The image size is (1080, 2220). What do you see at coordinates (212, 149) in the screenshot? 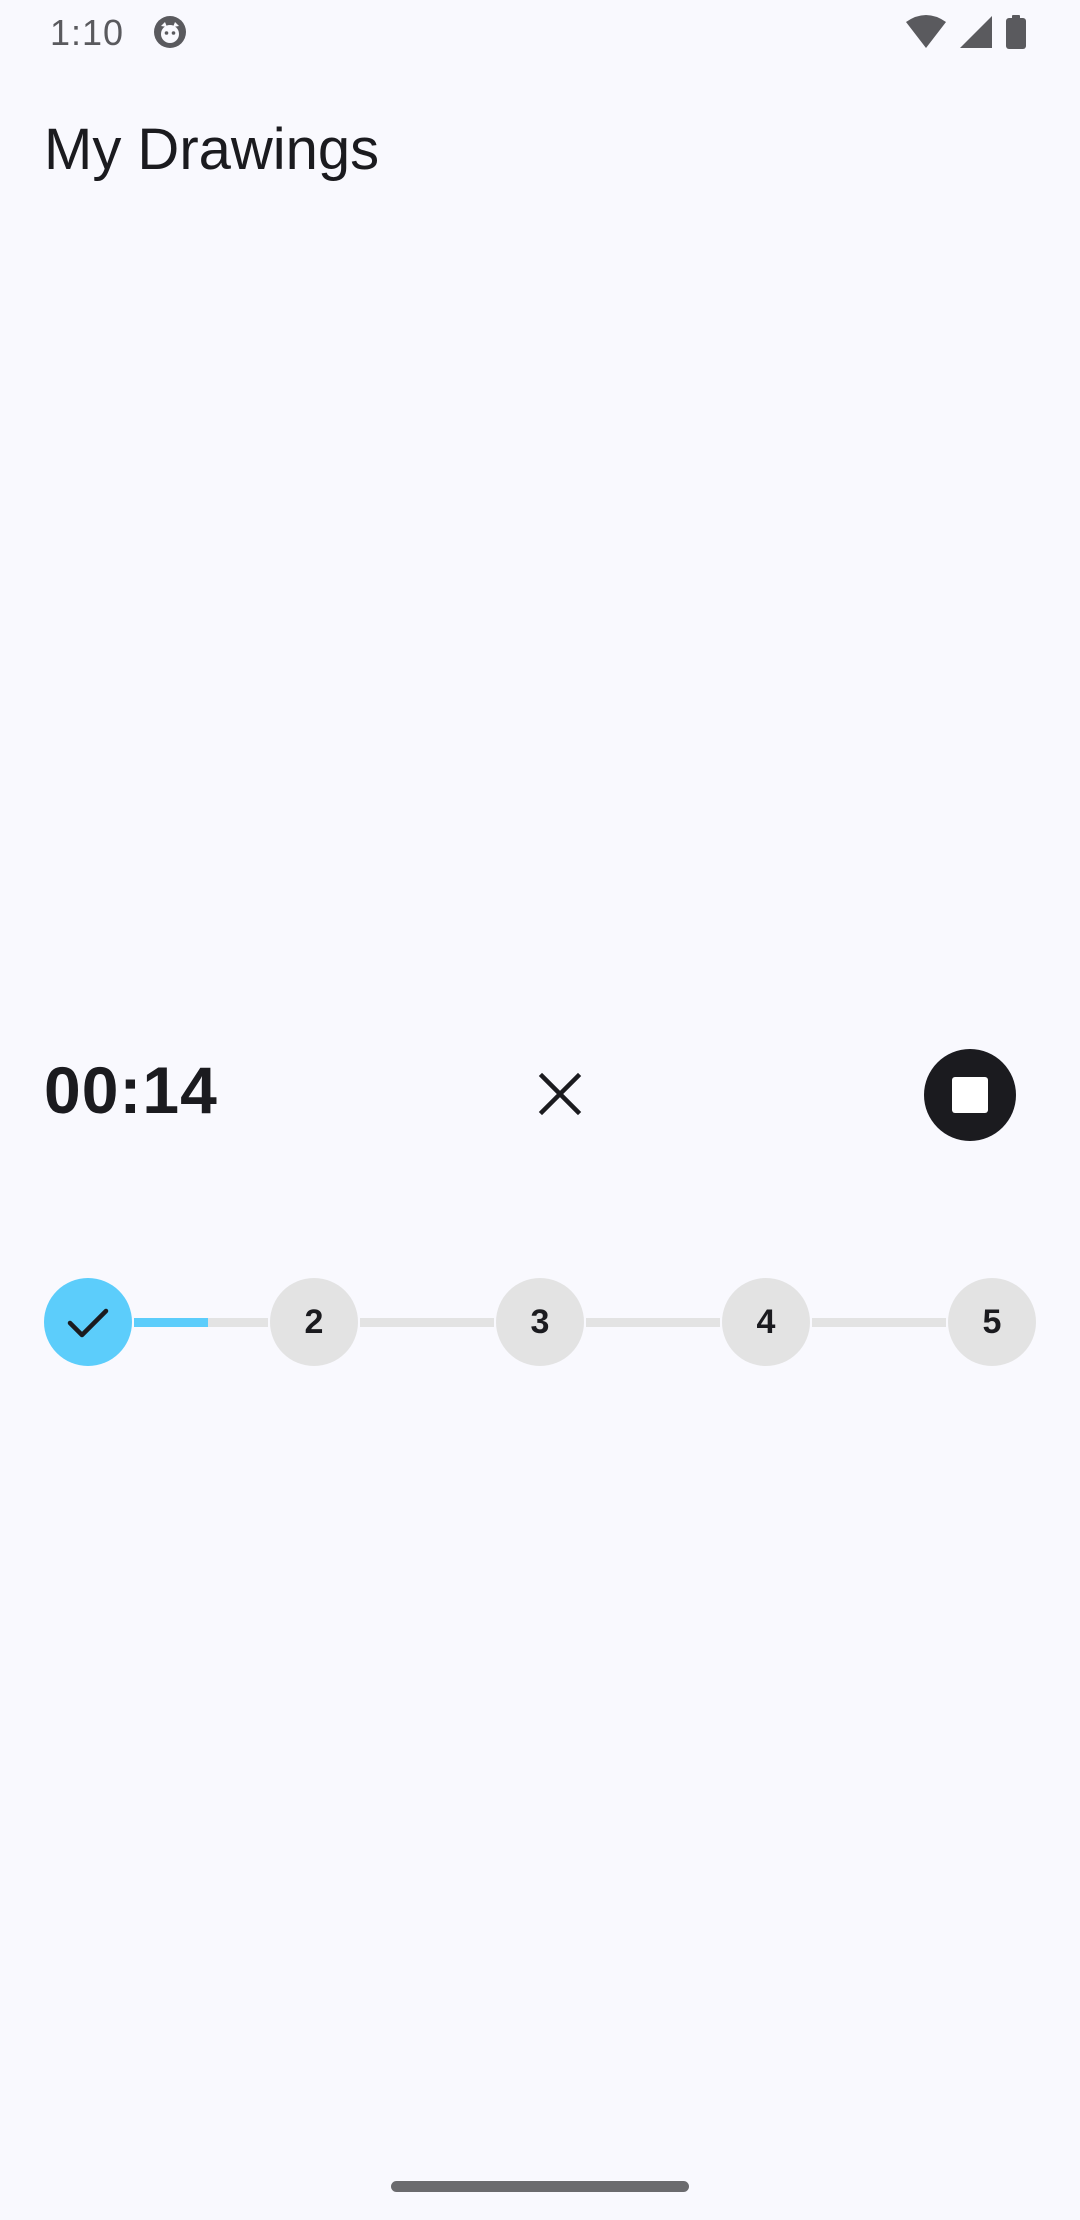
I see `page-title: My Drawings` at bounding box center [212, 149].